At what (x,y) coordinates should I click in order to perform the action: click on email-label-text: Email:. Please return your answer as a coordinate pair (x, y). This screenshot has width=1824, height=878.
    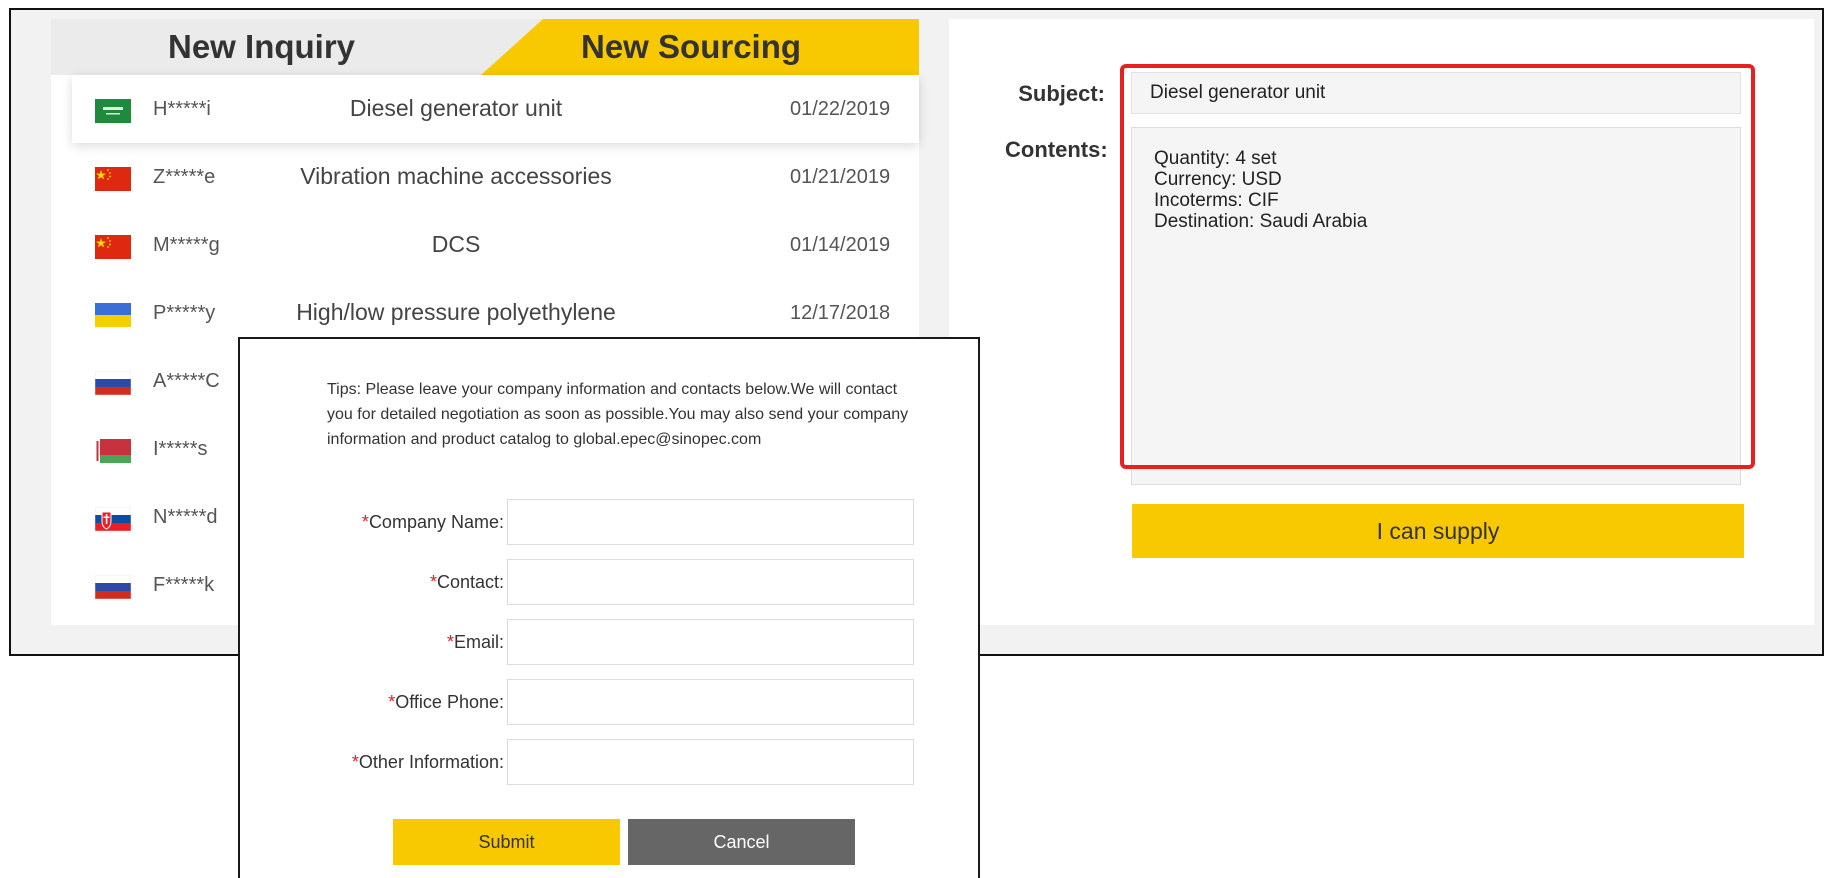
    Looking at the image, I should click on (478, 642).